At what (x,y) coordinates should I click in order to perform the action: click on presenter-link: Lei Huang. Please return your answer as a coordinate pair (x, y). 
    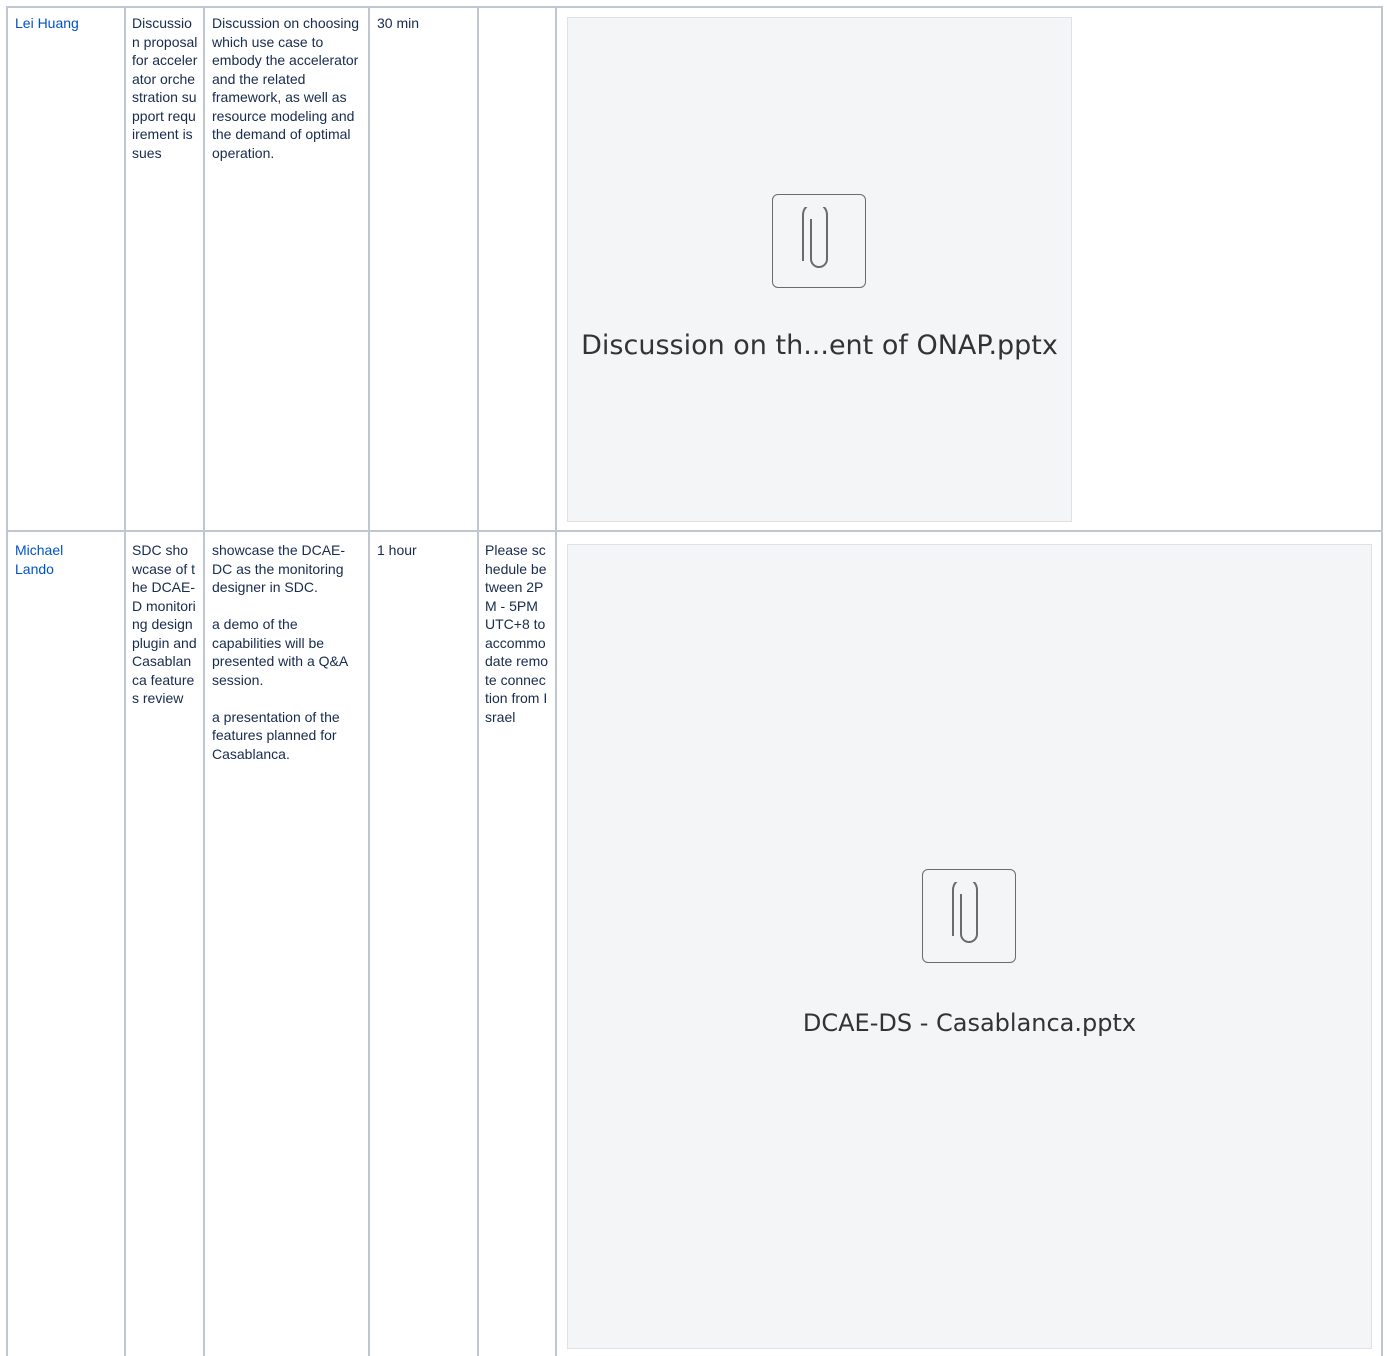
    Looking at the image, I should click on (47, 23).